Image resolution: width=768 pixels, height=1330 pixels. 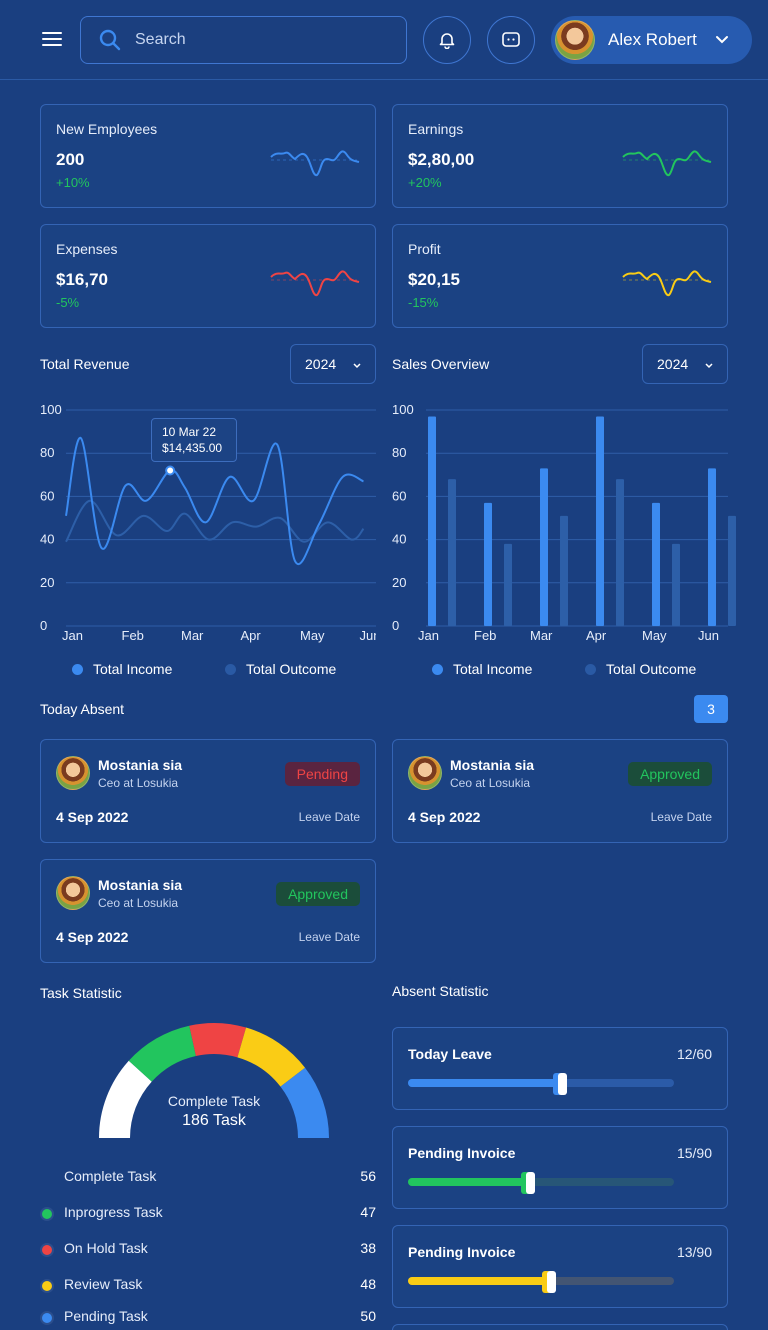 What do you see at coordinates (110, 40) in the screenshot?
I see `search-icon` at bounding box center [110, 40].